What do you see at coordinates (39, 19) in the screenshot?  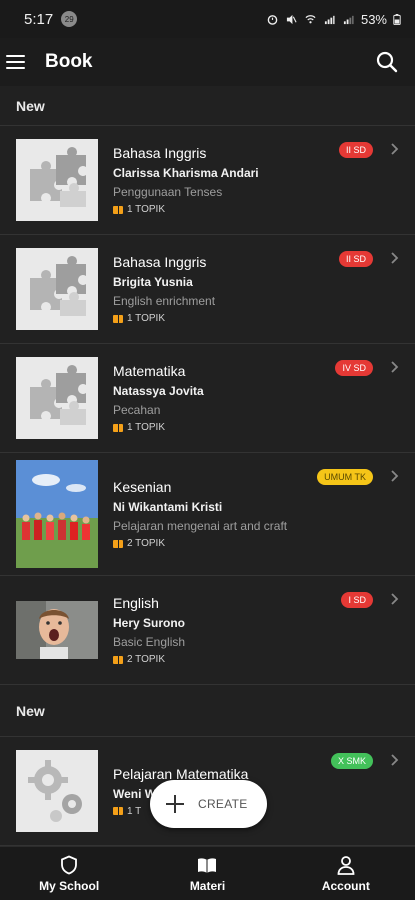 I see `status-time: 5:17` at bounding box center [39, 19].